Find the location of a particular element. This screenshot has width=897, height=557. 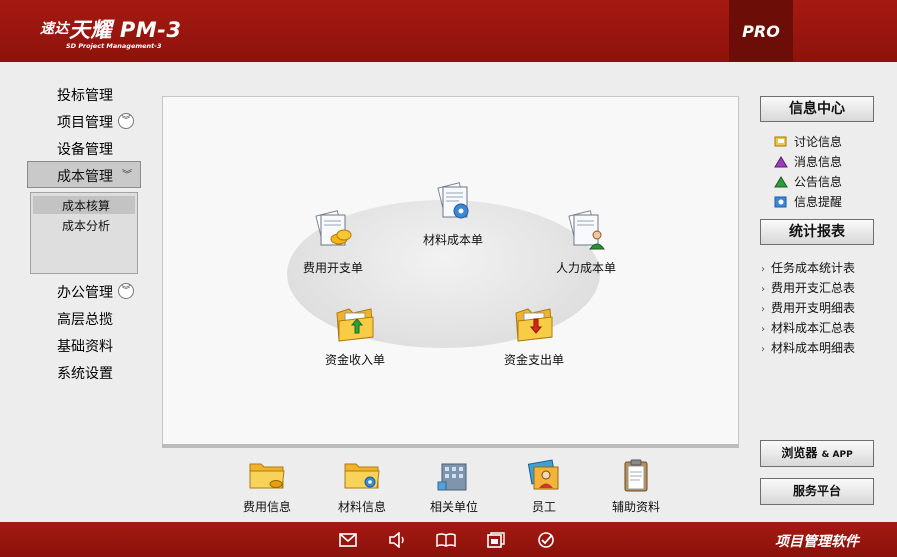

header-bar: 速达天耀 PM-3 SD Project Management-3 PRO is located at coordinates (448, 31).